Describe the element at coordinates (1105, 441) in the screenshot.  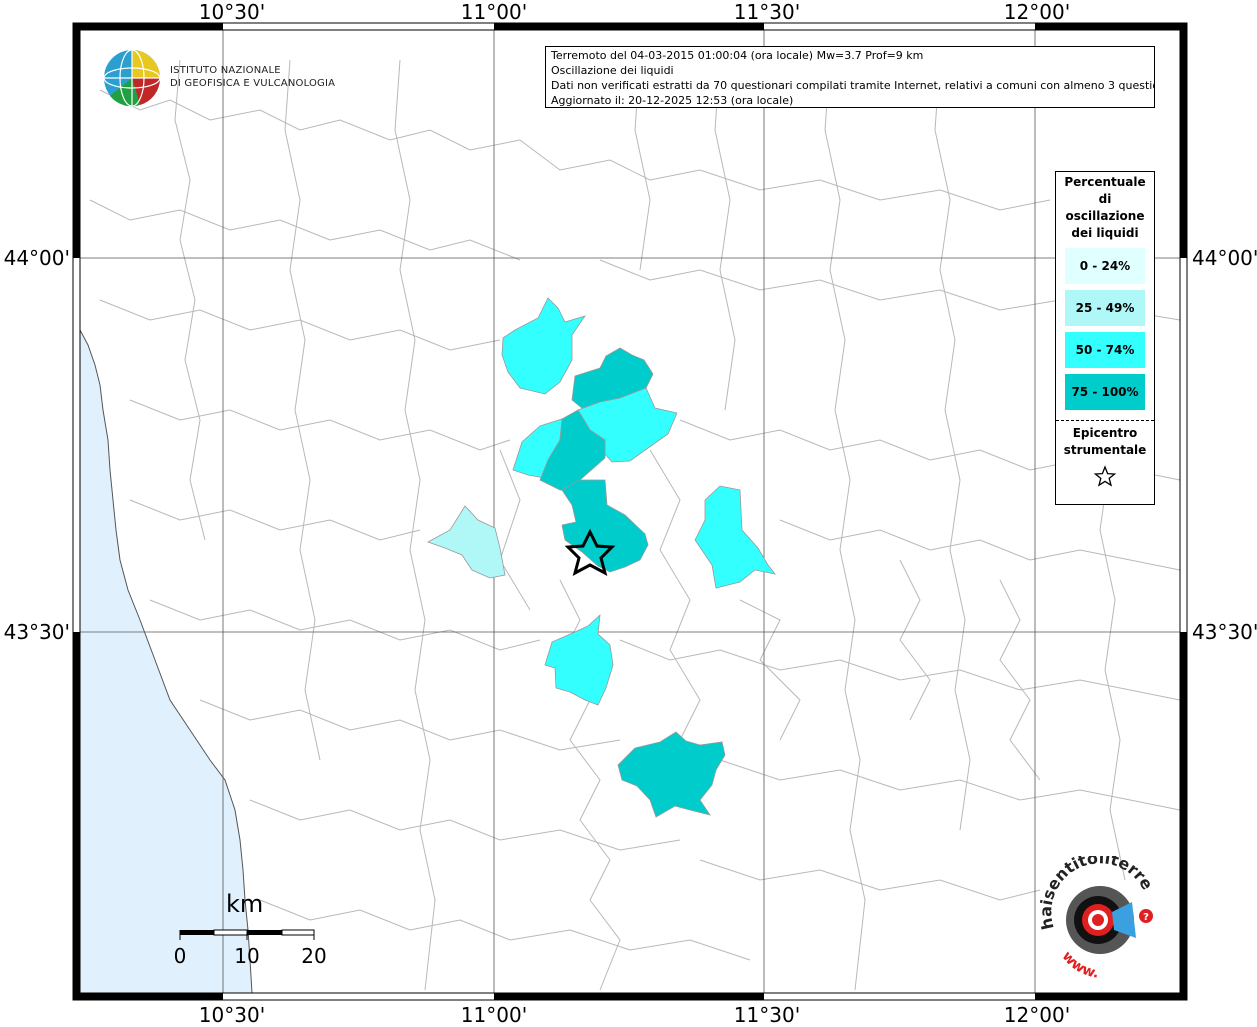
I see `legend-epicenter-label: Epicentro strumentale` at that location.